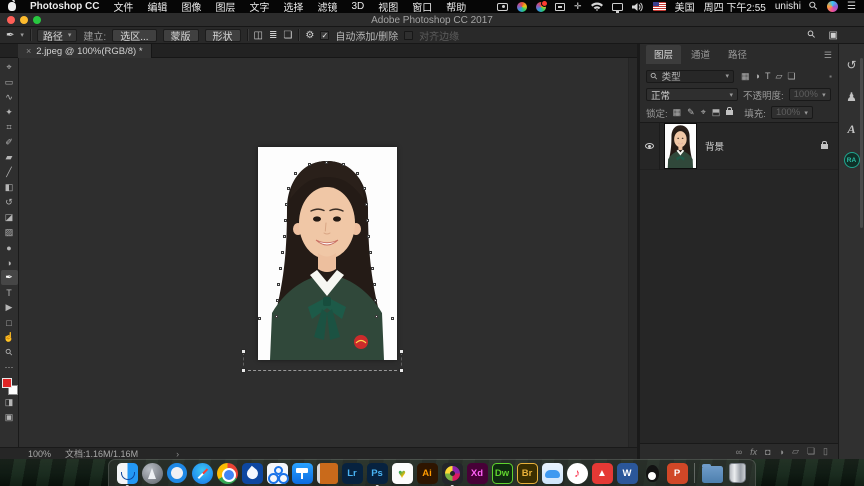  What do you see at coordinates (123, 7) in the screenshot?
I see `menu-file: 文件` at bounding box center [123, 7].